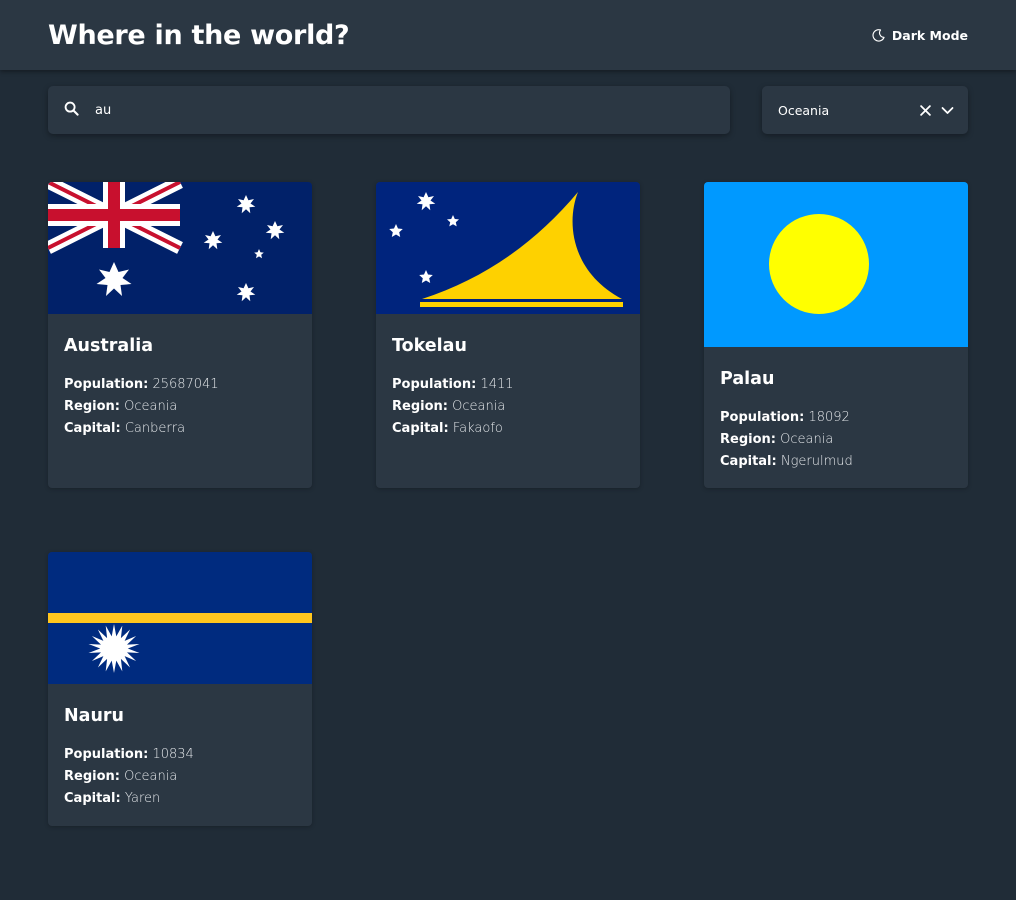 Image resolution: width=1016 pixels, height=900 pixels. I want to click on region-filter-select: Oceania, so click(865, 110).